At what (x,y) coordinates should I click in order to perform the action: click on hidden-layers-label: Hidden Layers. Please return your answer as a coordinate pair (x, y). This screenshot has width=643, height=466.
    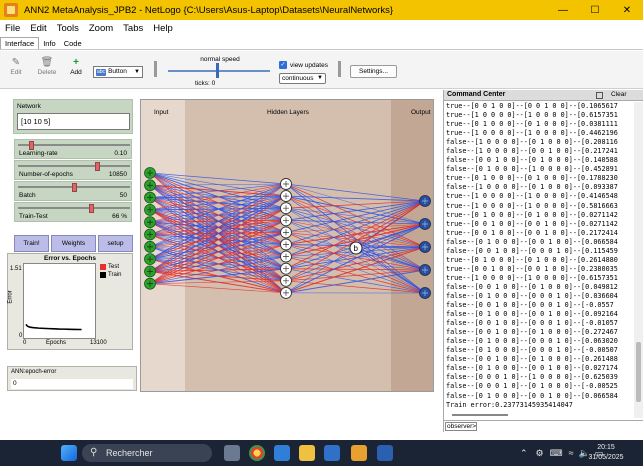
    Looking at the image, I should click on (288, 112).